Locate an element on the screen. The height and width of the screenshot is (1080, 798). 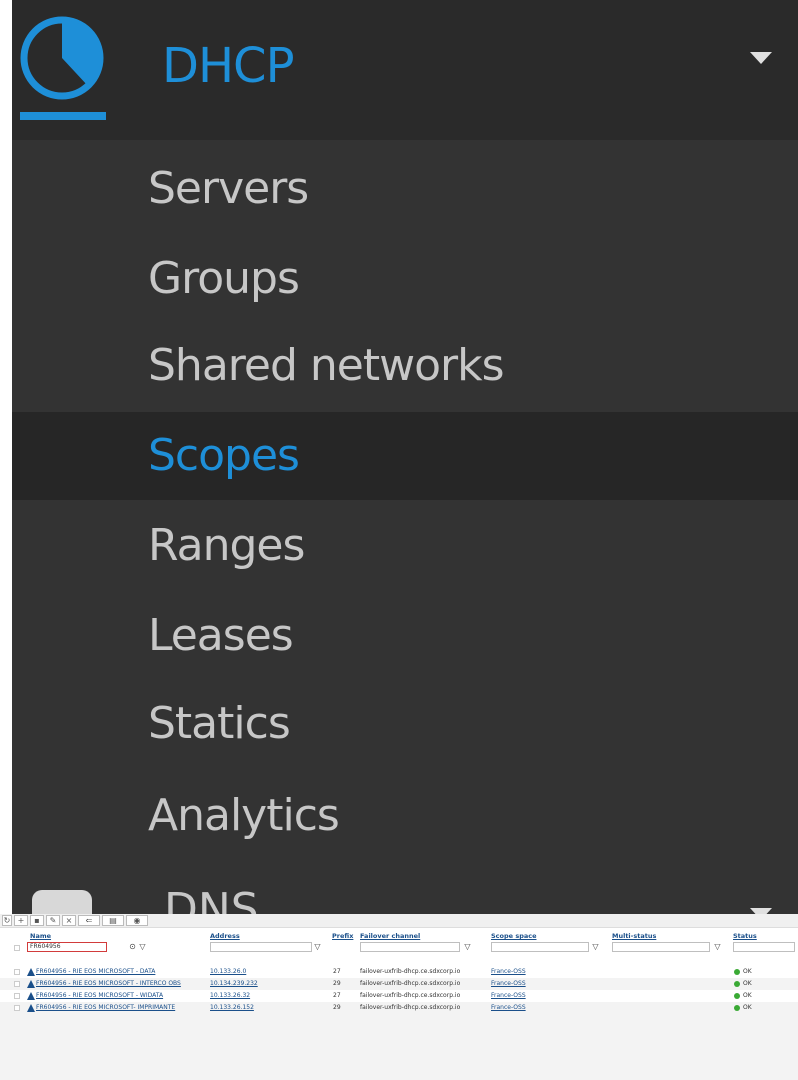
scope-name-link: FR604956 - RIE EOS MICROSOFT - WIDATA is located at coordinates (99, 996).